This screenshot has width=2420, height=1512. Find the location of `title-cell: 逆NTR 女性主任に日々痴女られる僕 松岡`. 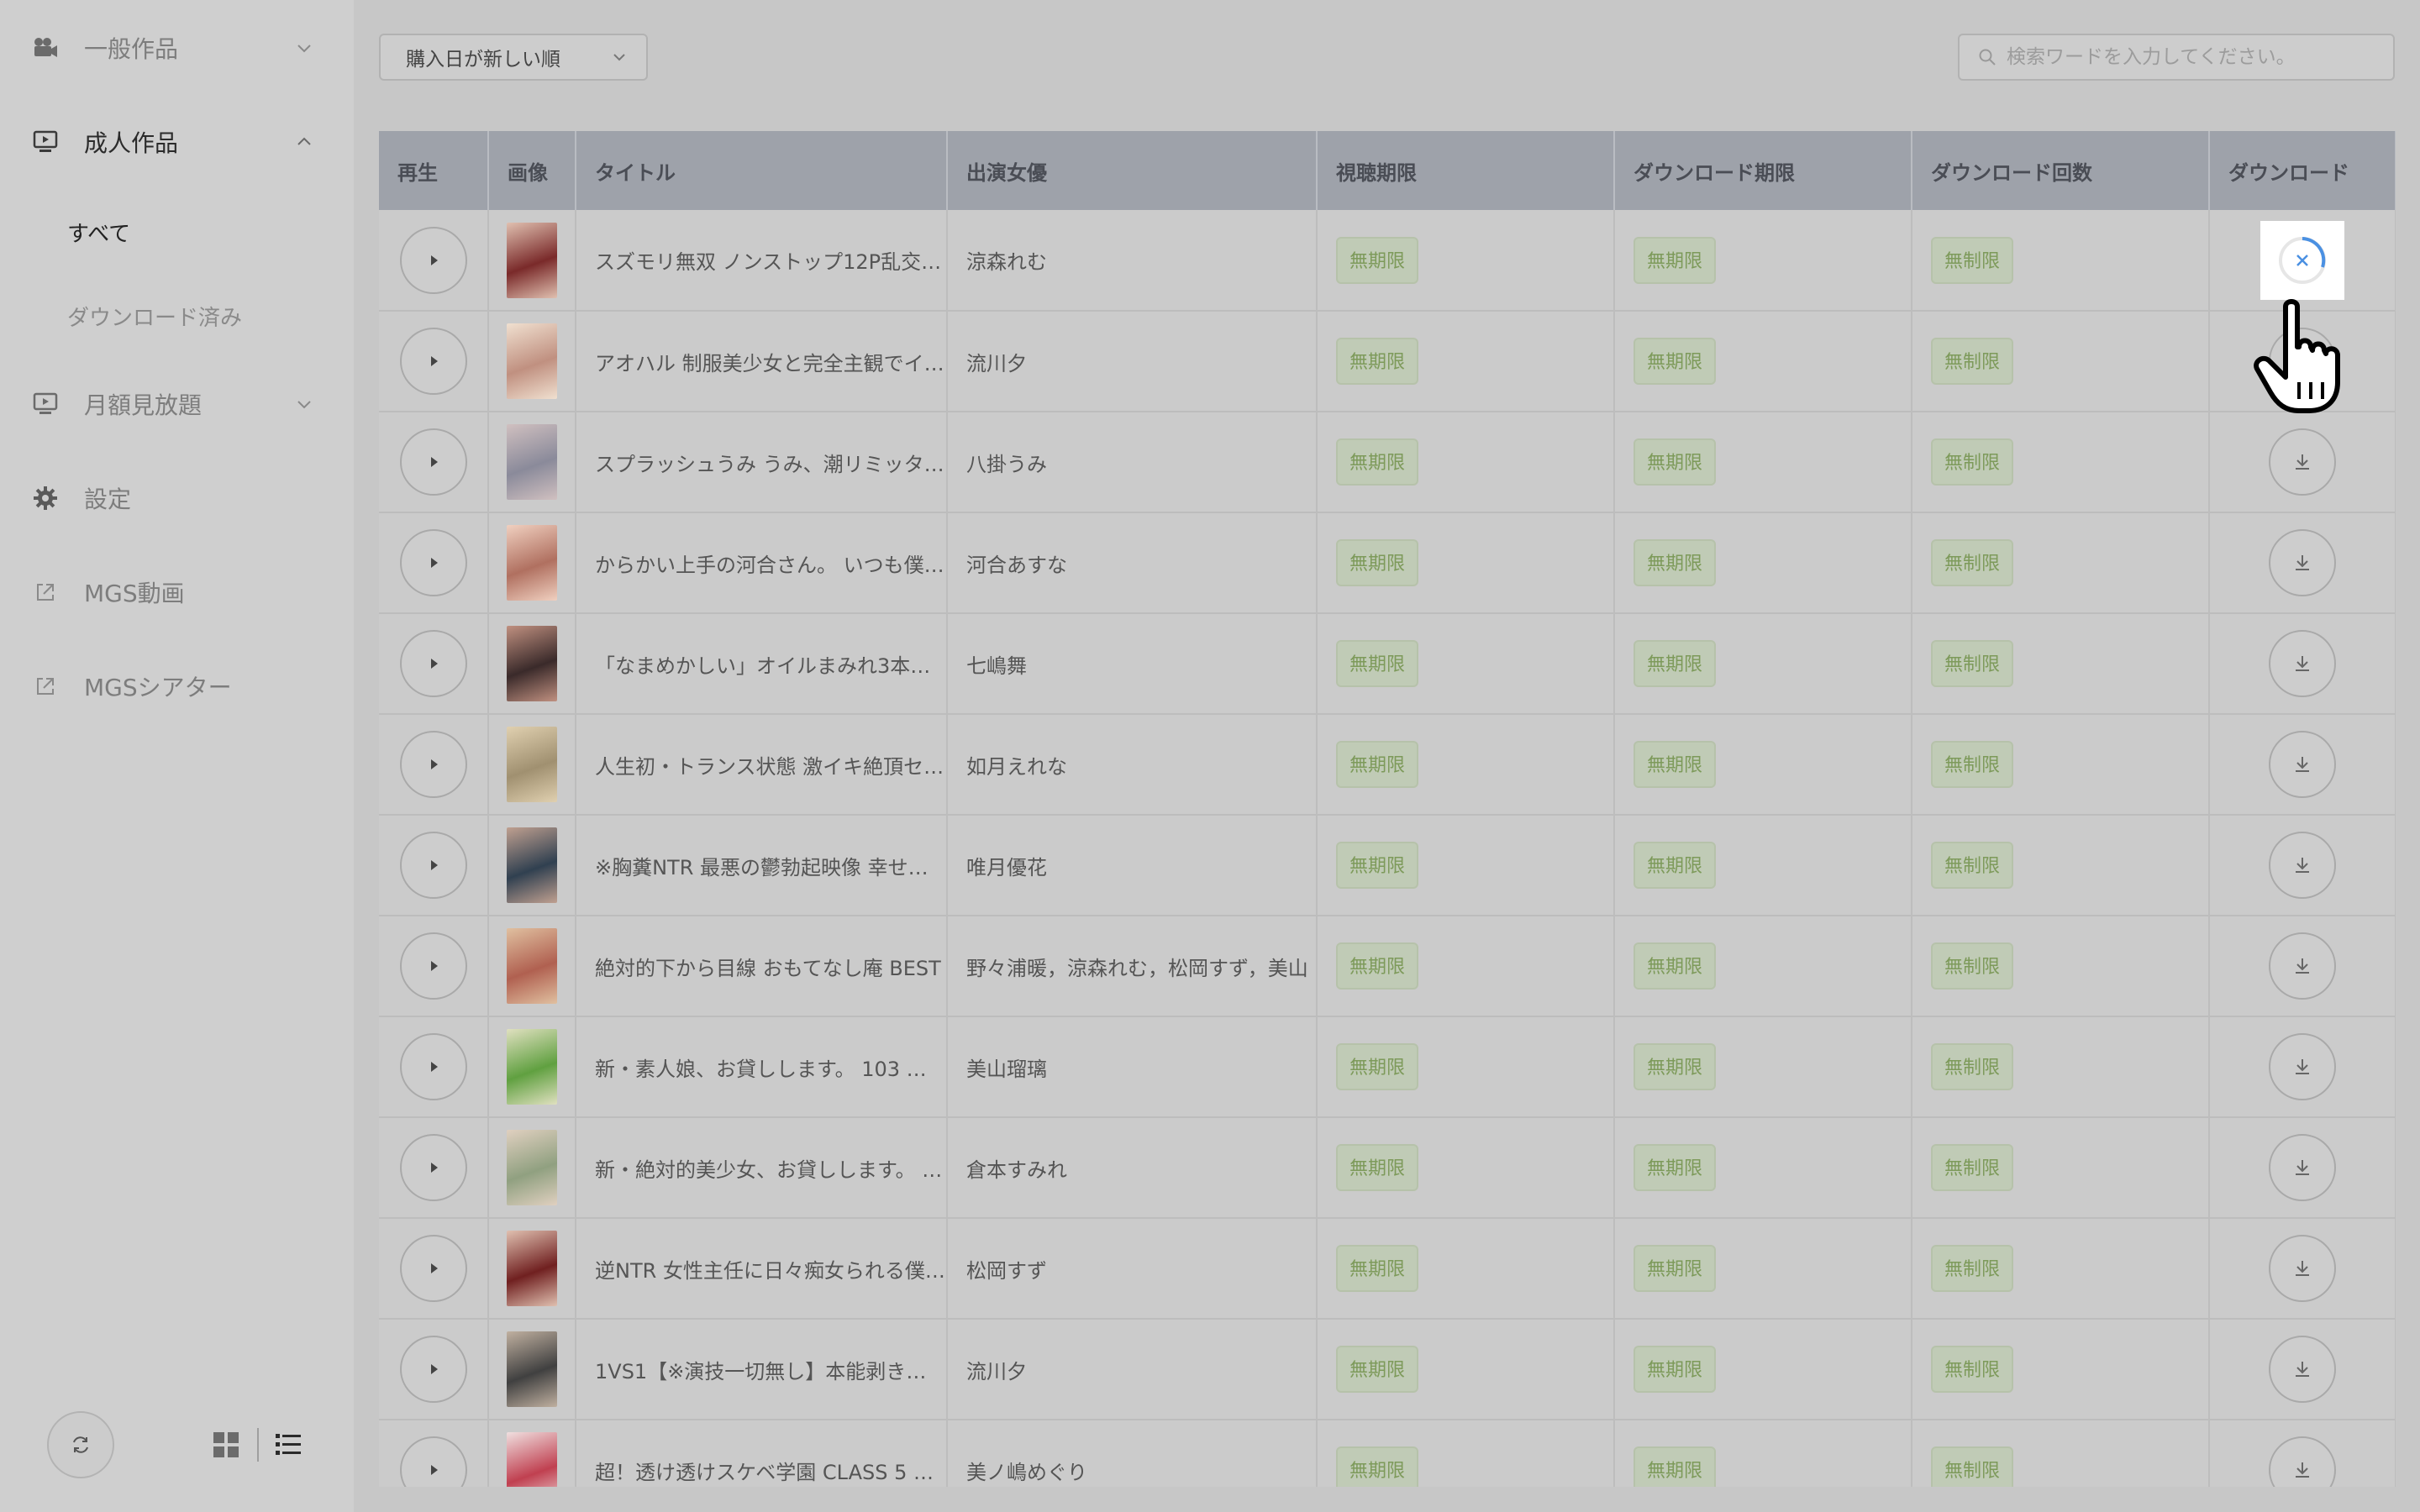

title-cell: 逆NTR 女性主任に日々痴女られる僕 松岡 is located at coordinates (762, 1269).